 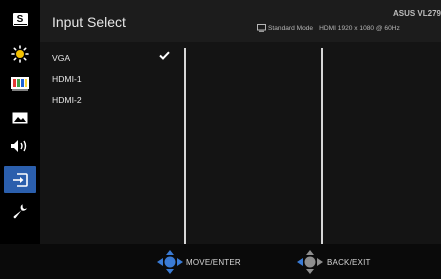 What do you see at coordinates (261, 28) in the screenshot?
I see `monitor-icon` at bounding box center [261, 28].